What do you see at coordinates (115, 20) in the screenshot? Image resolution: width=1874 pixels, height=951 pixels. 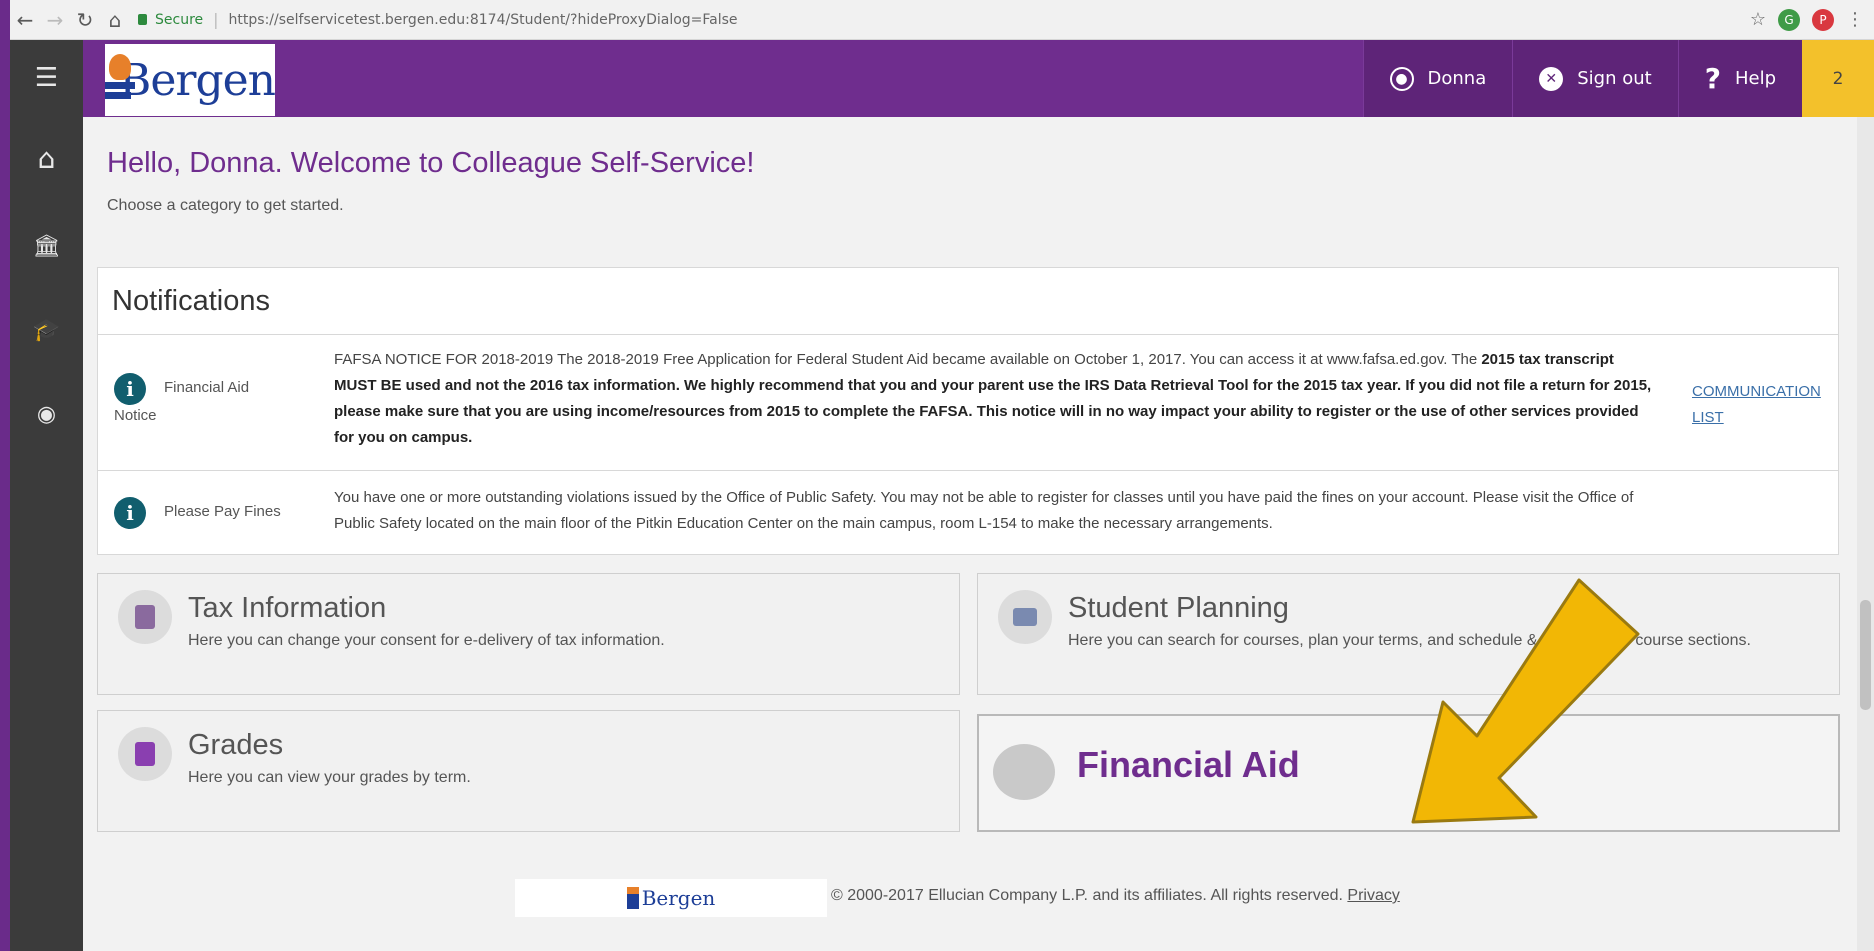 I see `home-browser-icon: ⌂` at bounding box center [115, 20].